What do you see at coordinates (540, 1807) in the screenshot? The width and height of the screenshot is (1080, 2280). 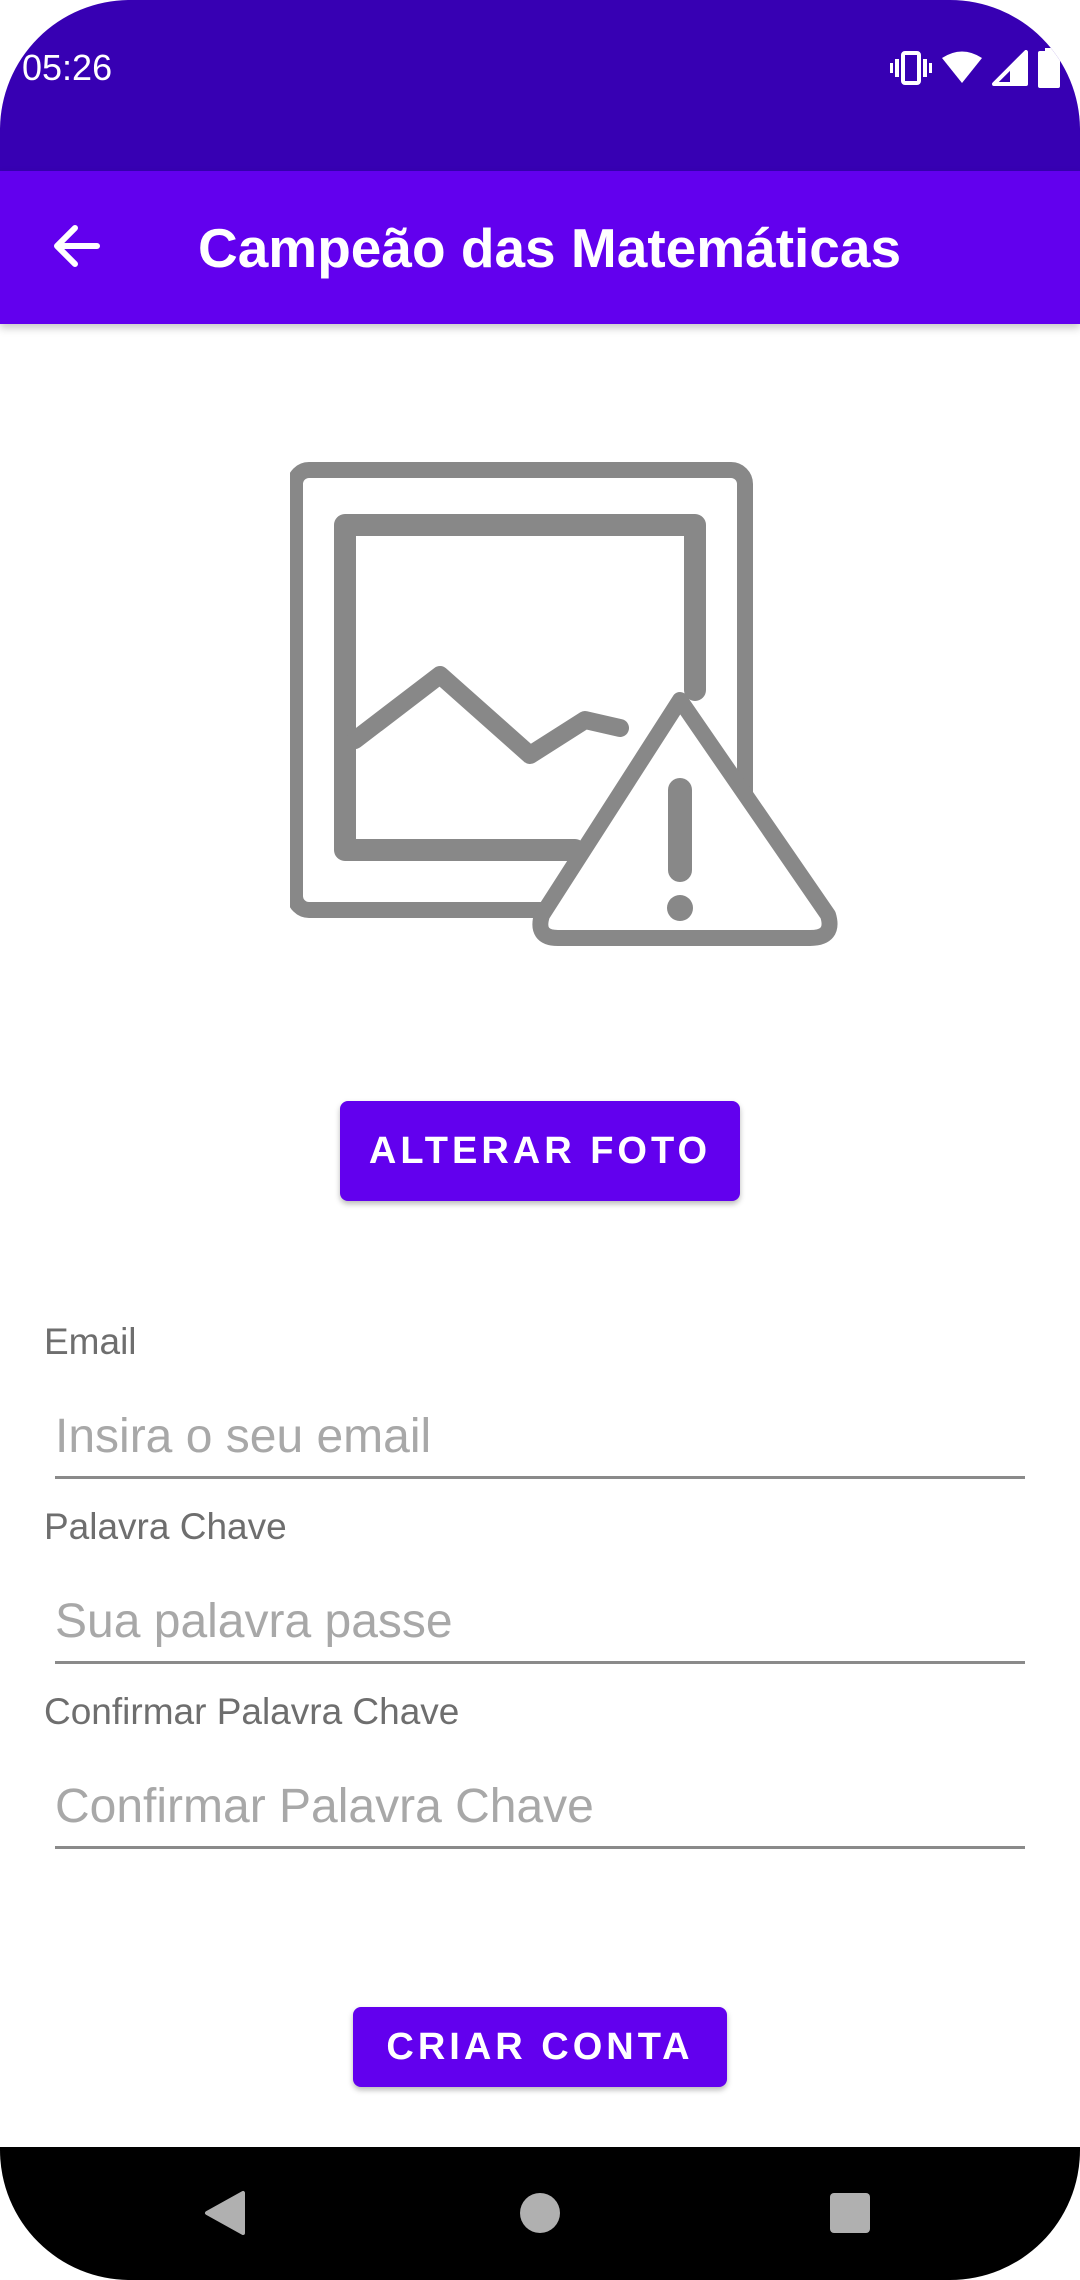 I see `confirm-password-field` at bounding box center [540, 1807].